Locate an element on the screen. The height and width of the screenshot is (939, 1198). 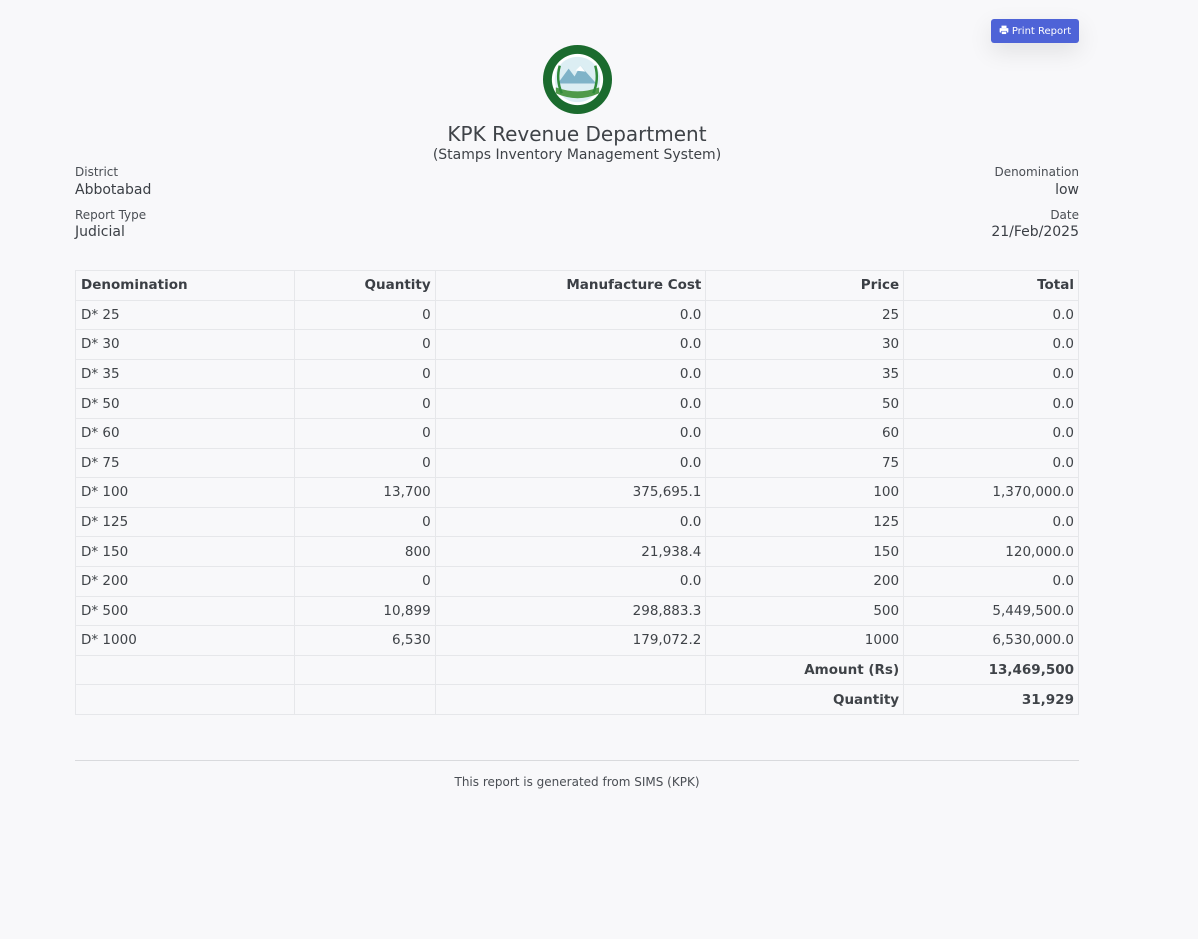
cell-denomination: D* 60 is located at coordinates (185, 433).